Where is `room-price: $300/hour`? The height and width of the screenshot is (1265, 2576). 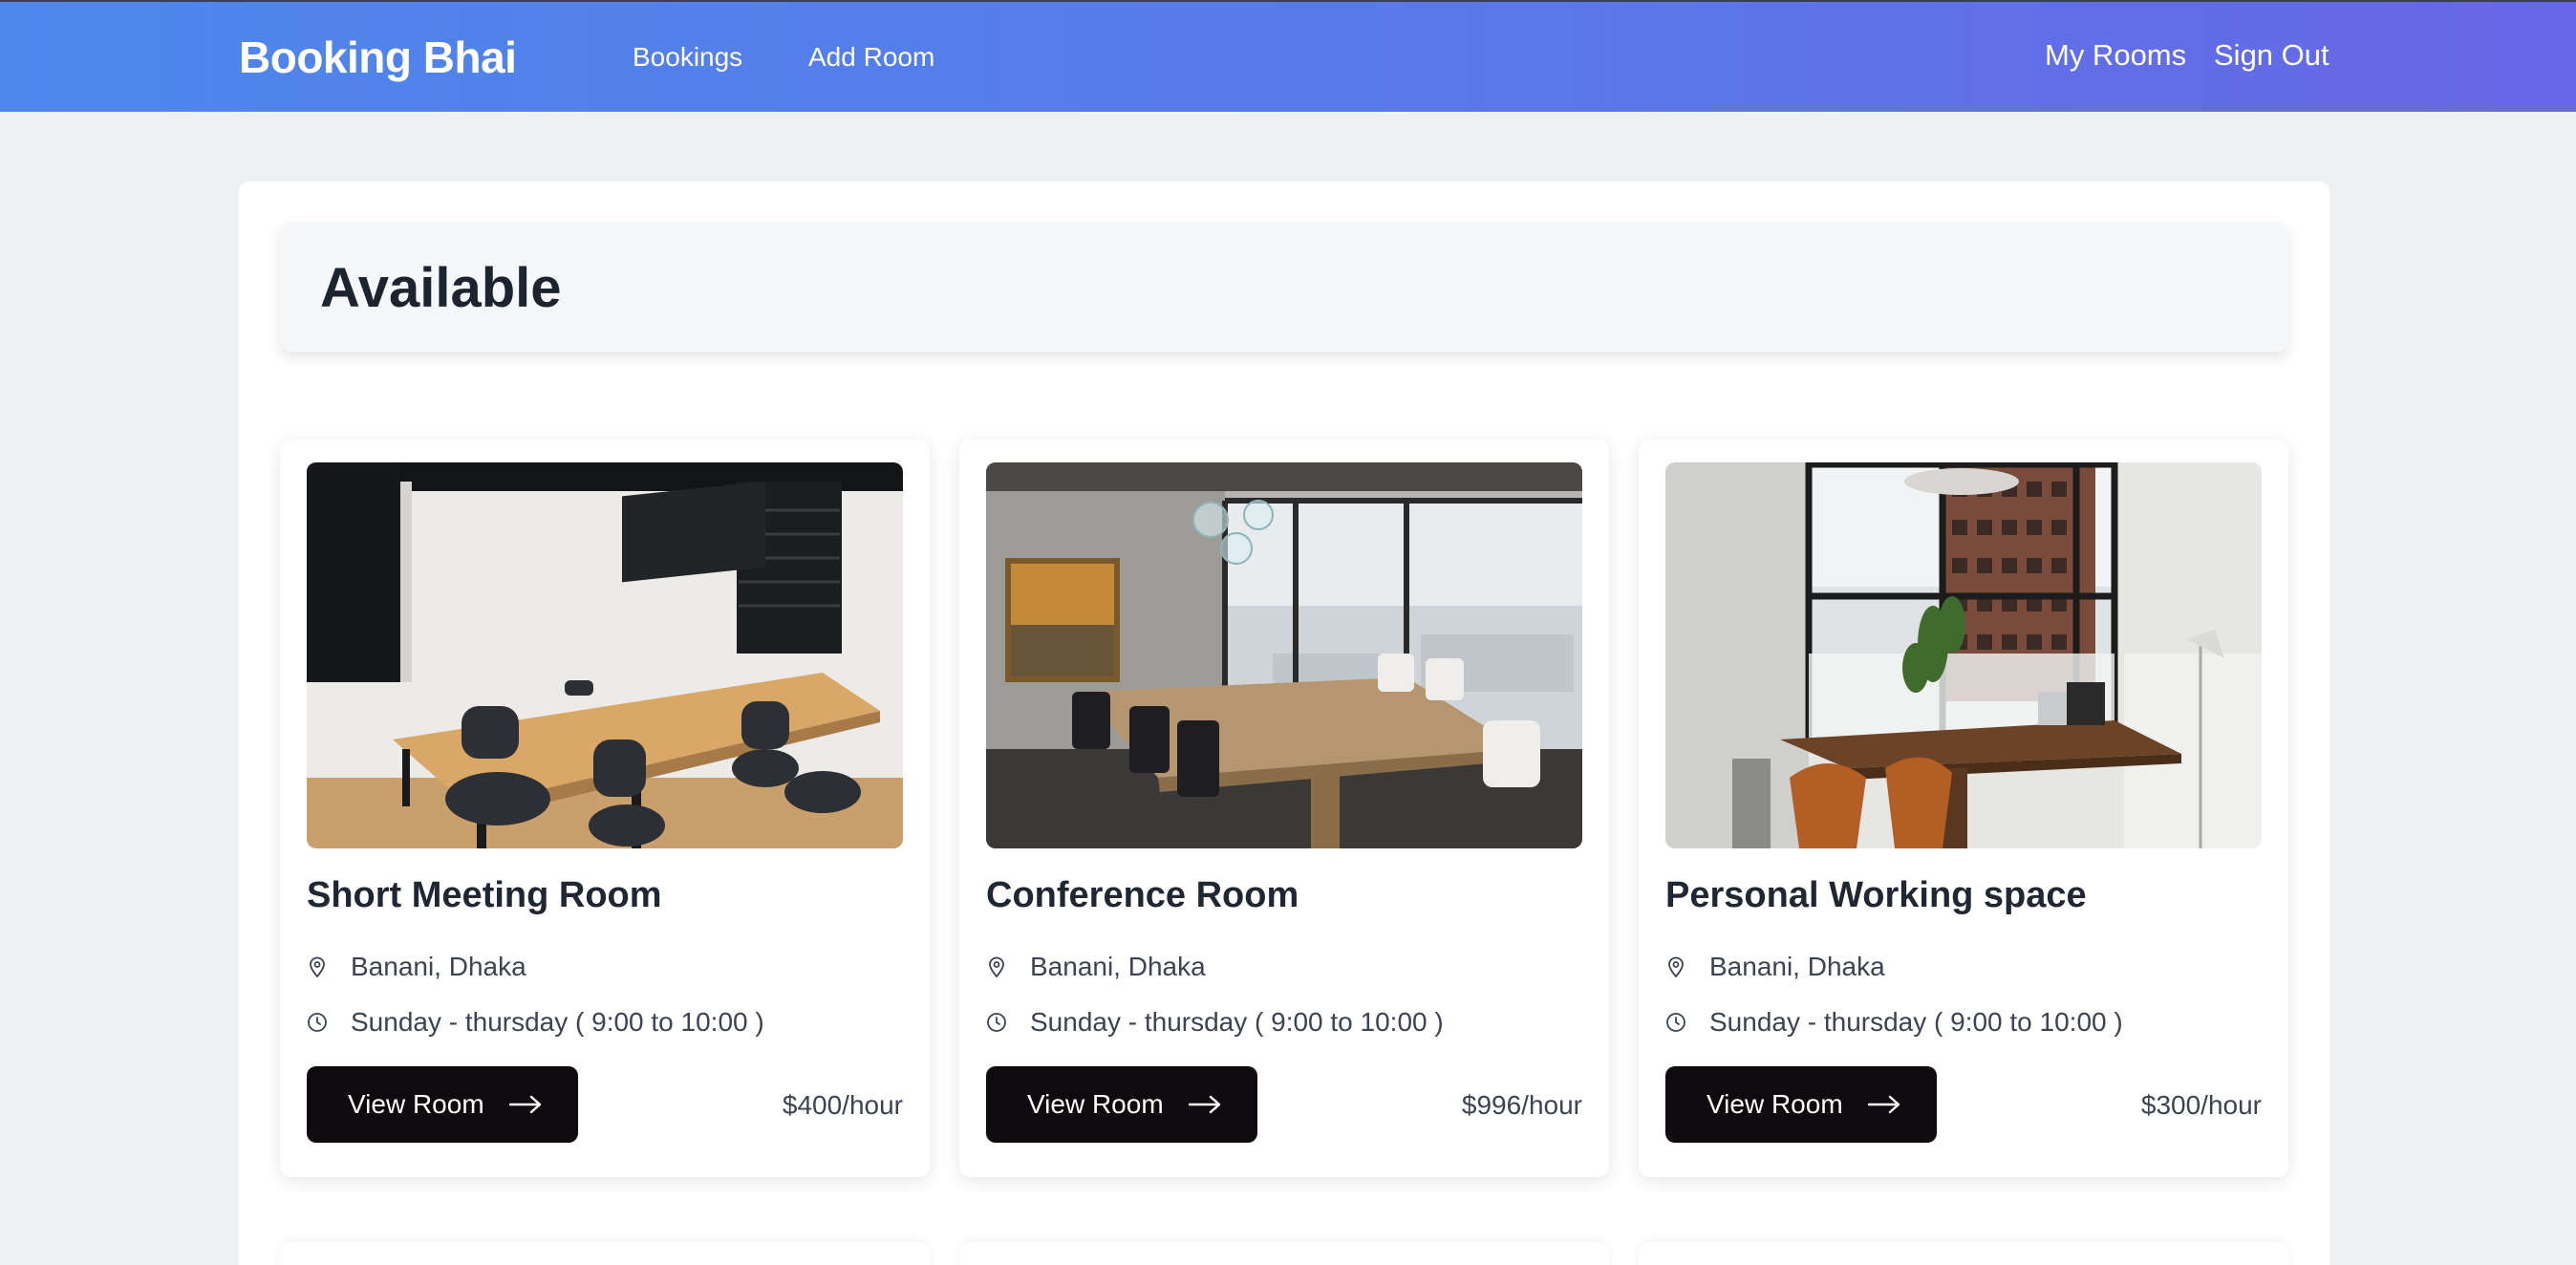 room-price: $300/hour is located at coordinates (2201, 1105).